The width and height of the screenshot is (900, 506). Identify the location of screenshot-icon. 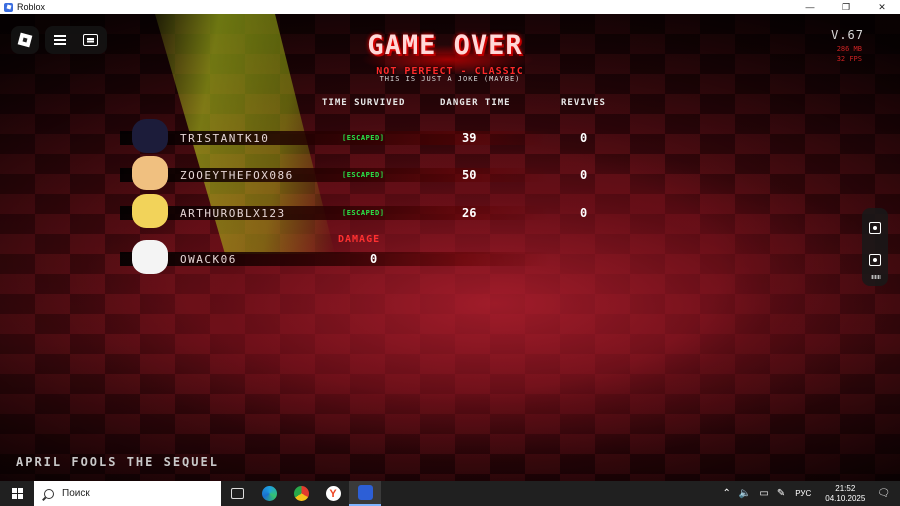
(875, 260).